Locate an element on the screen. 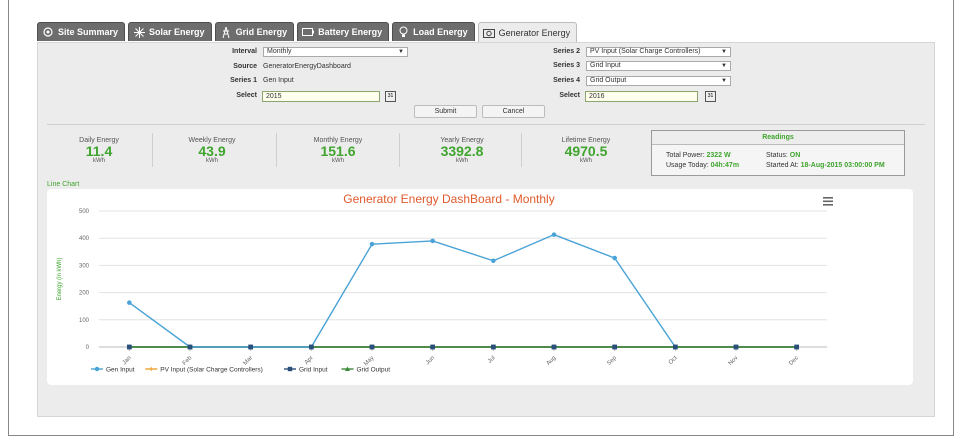 This screenshot has width=964, height=438. series-line is located at coordinates (402, 290).